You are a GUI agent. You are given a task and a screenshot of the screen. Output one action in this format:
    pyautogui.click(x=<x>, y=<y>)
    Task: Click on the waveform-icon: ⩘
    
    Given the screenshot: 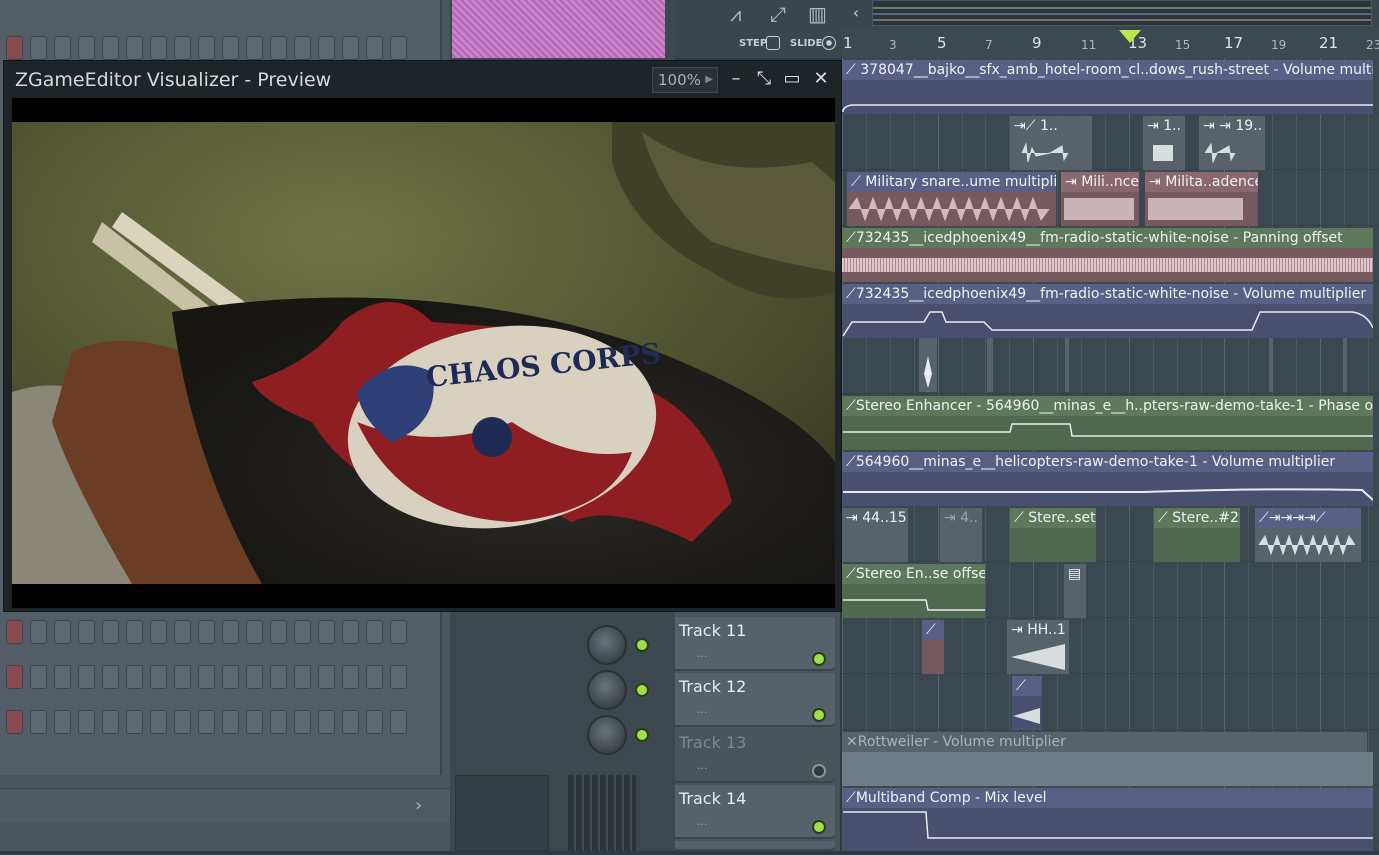 What is the action you would take?
    pyautogui.click(x=735, y=14)
    